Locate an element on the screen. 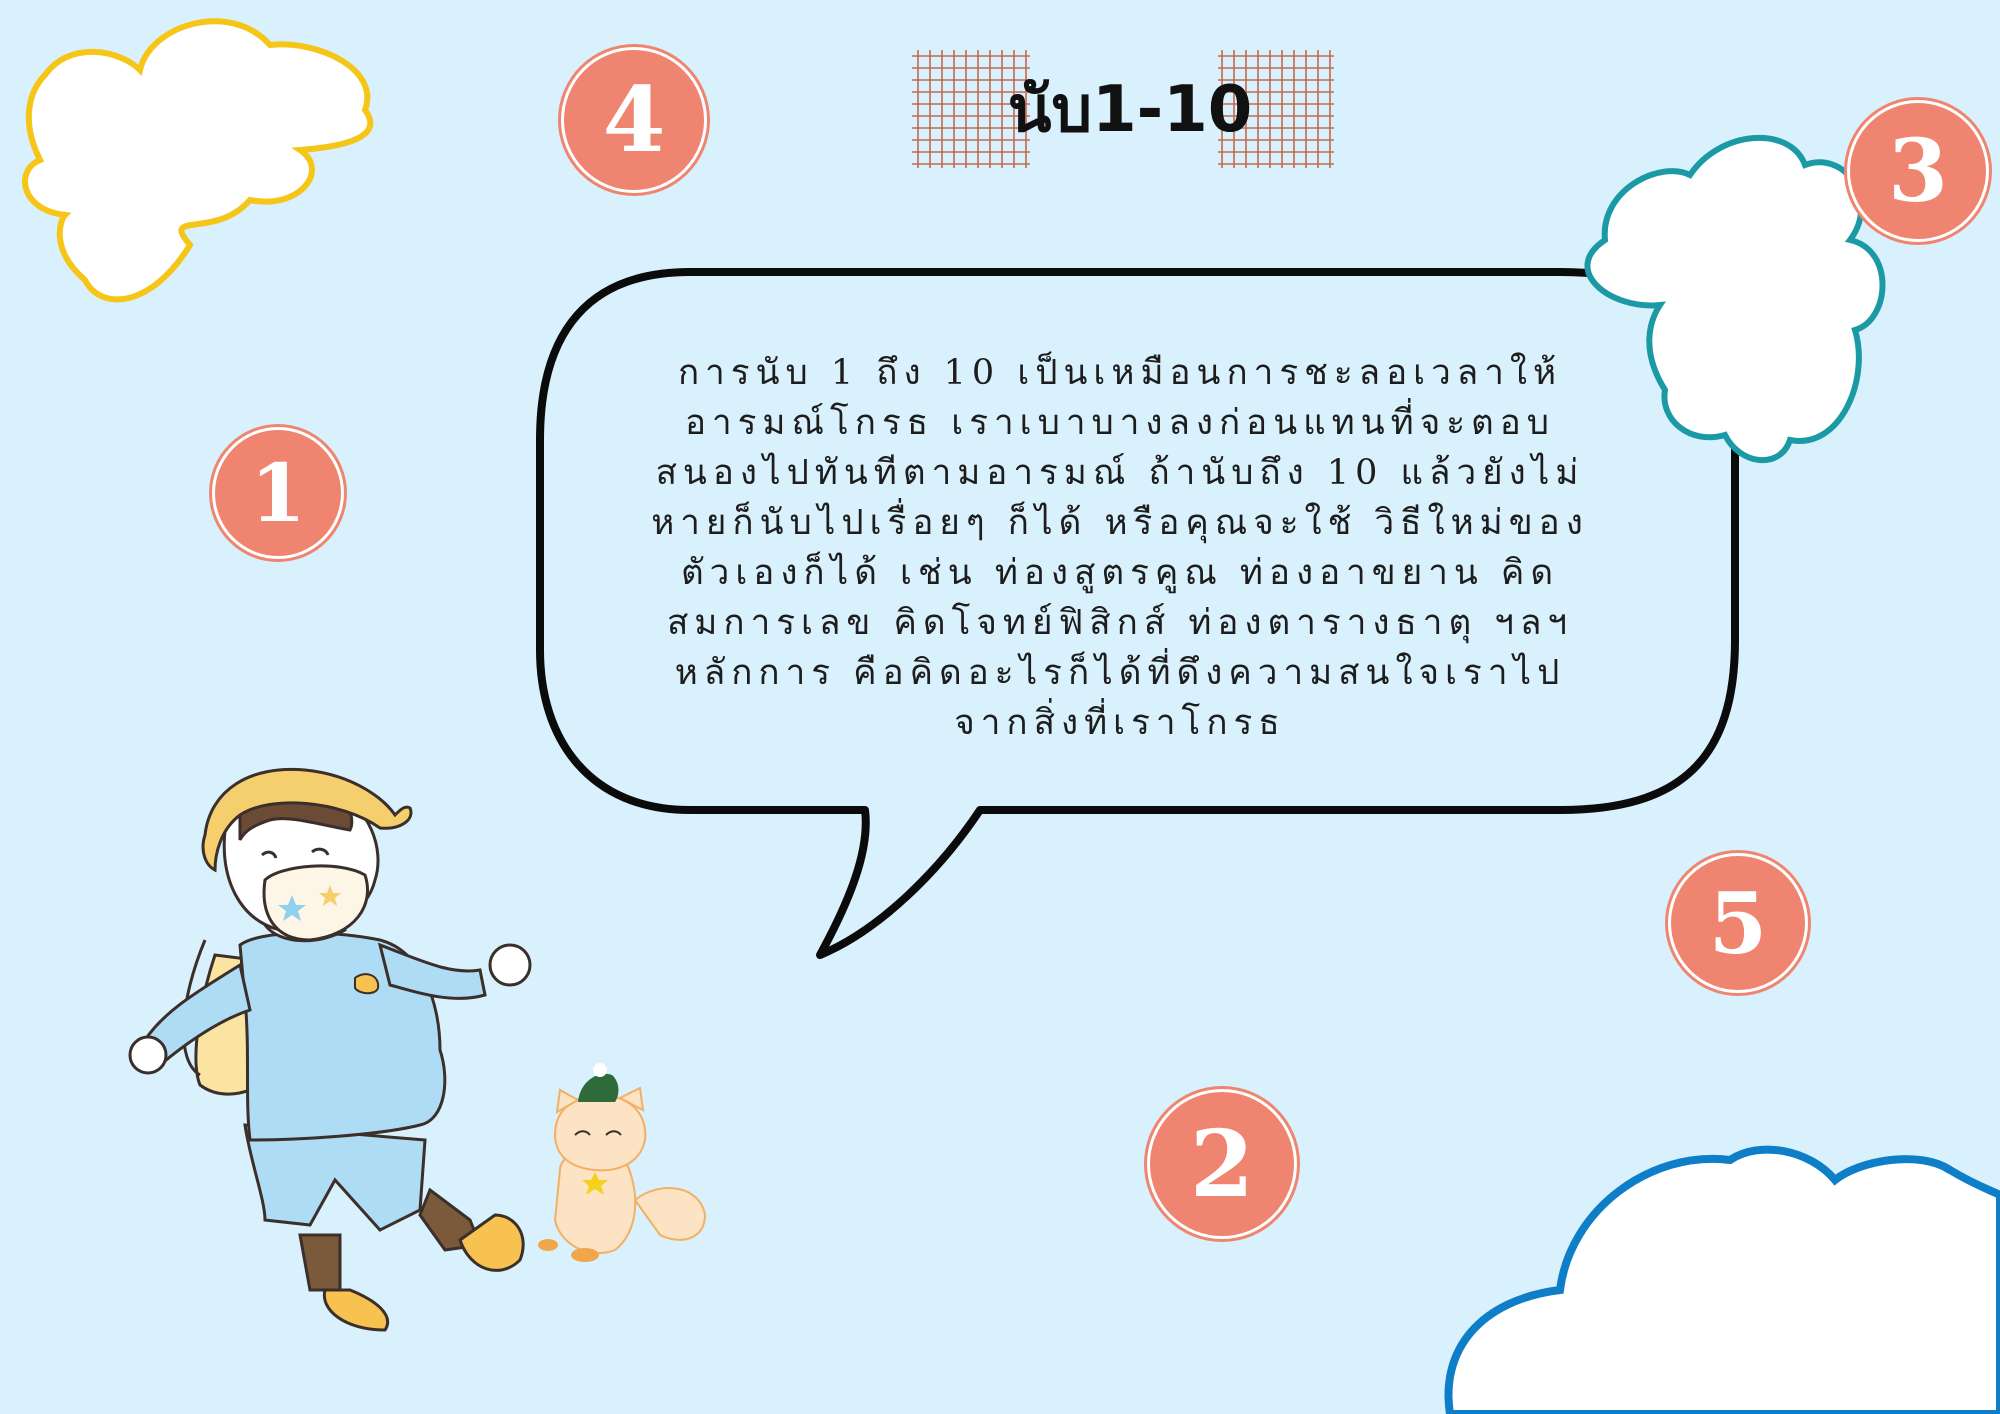  message-line: อารมณ์โกรธ เราเบาบางลงก่อนแทนที่จะตอบ is located at coordinates (1120, 423).